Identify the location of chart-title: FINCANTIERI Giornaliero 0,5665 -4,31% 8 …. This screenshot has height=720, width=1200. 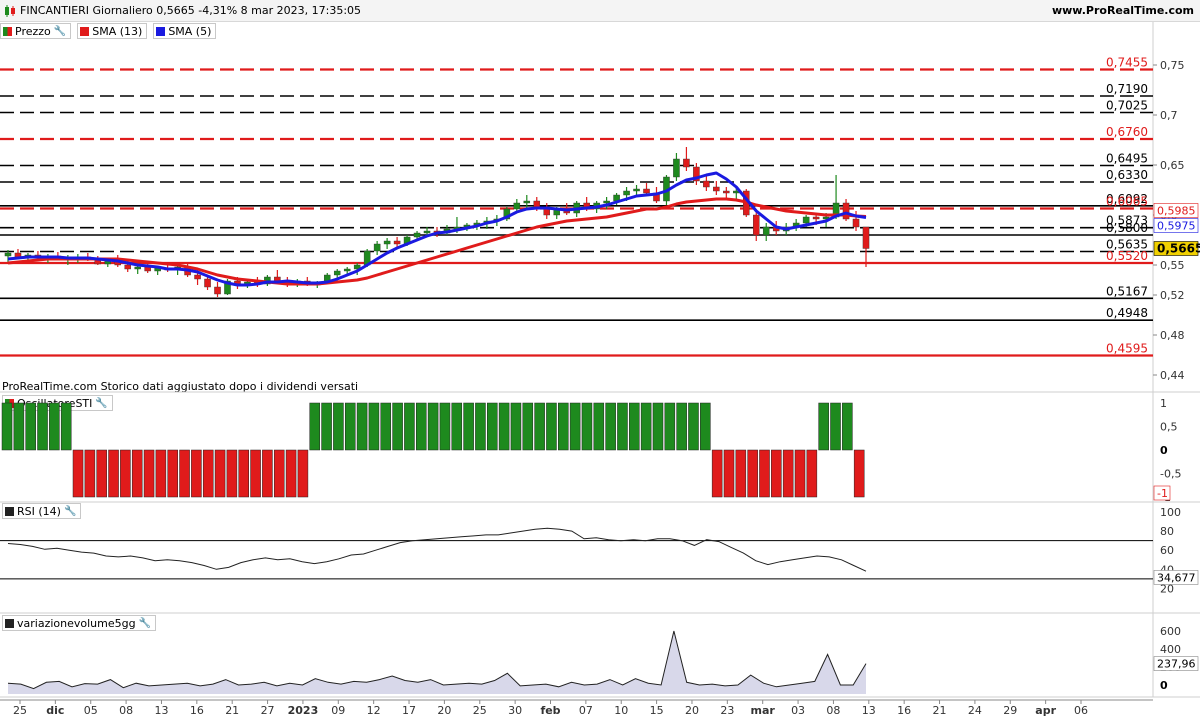
(191, 10).